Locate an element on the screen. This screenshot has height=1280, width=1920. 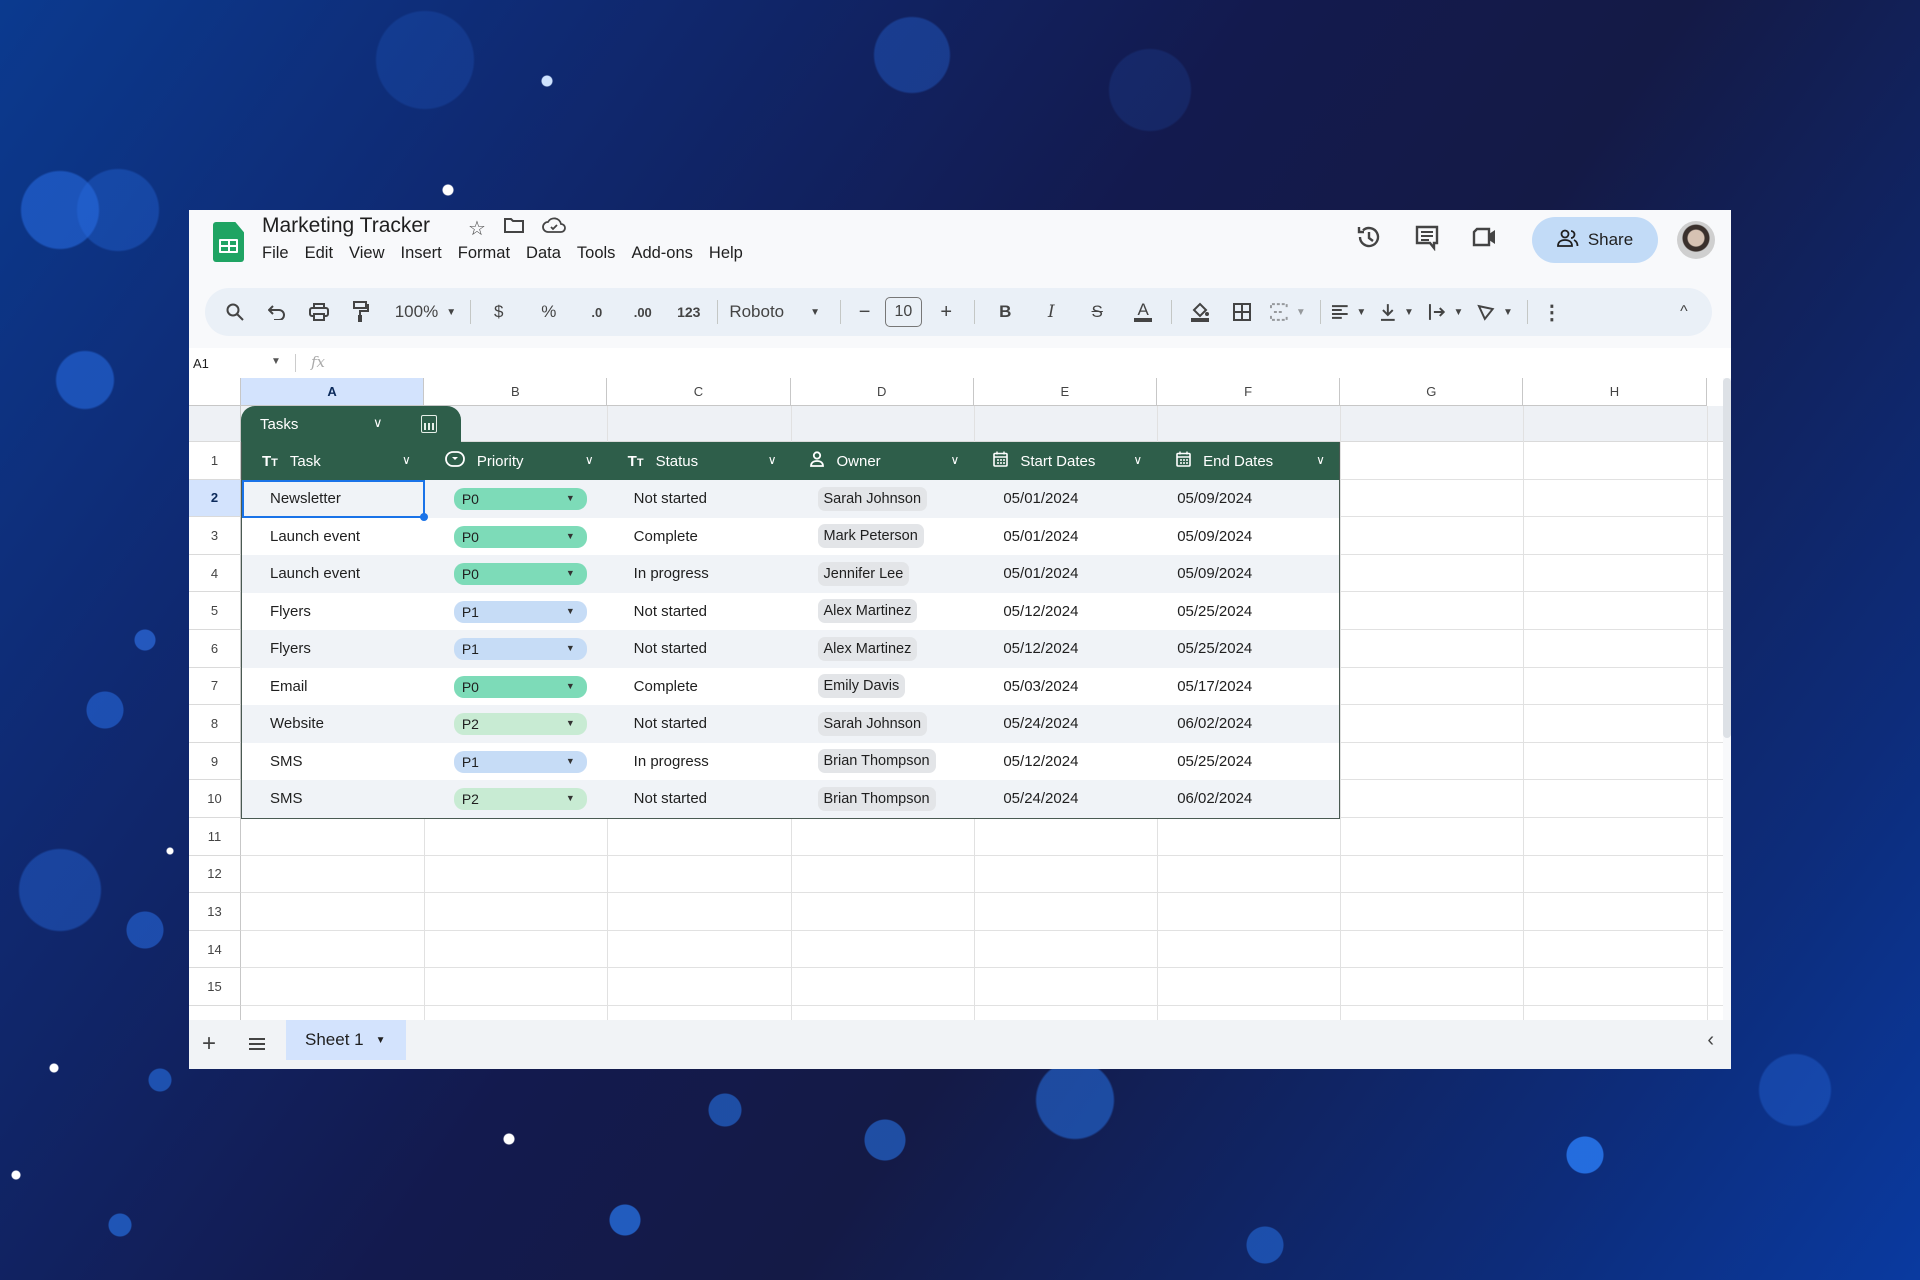
start-date-cell: 05/24/2024 is located at coordinates (1064, 799).